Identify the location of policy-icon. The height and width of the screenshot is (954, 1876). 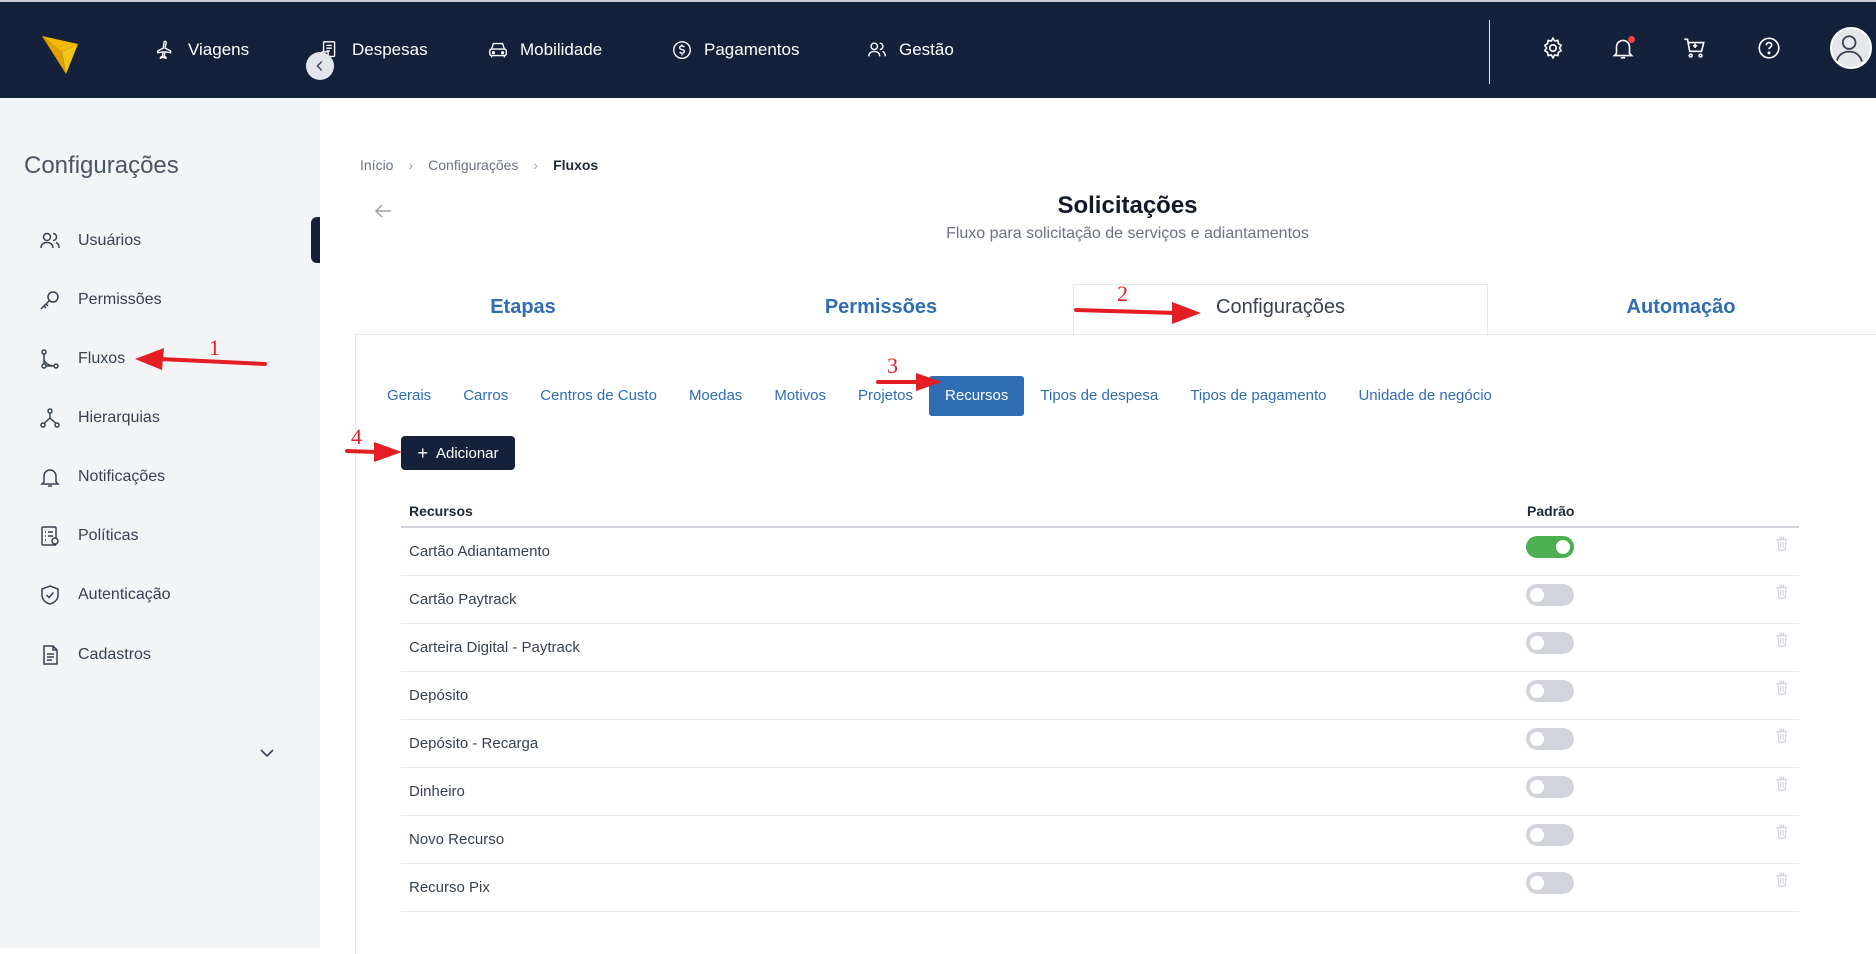
(50, 536).